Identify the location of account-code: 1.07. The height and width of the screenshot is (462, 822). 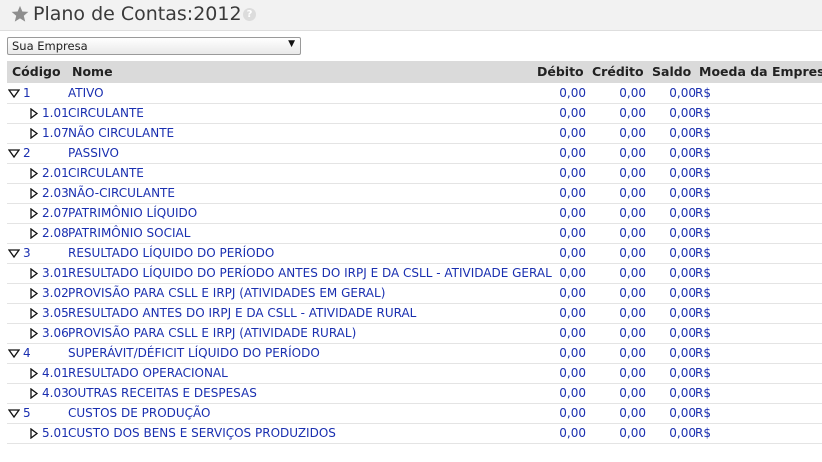
(55, 133).